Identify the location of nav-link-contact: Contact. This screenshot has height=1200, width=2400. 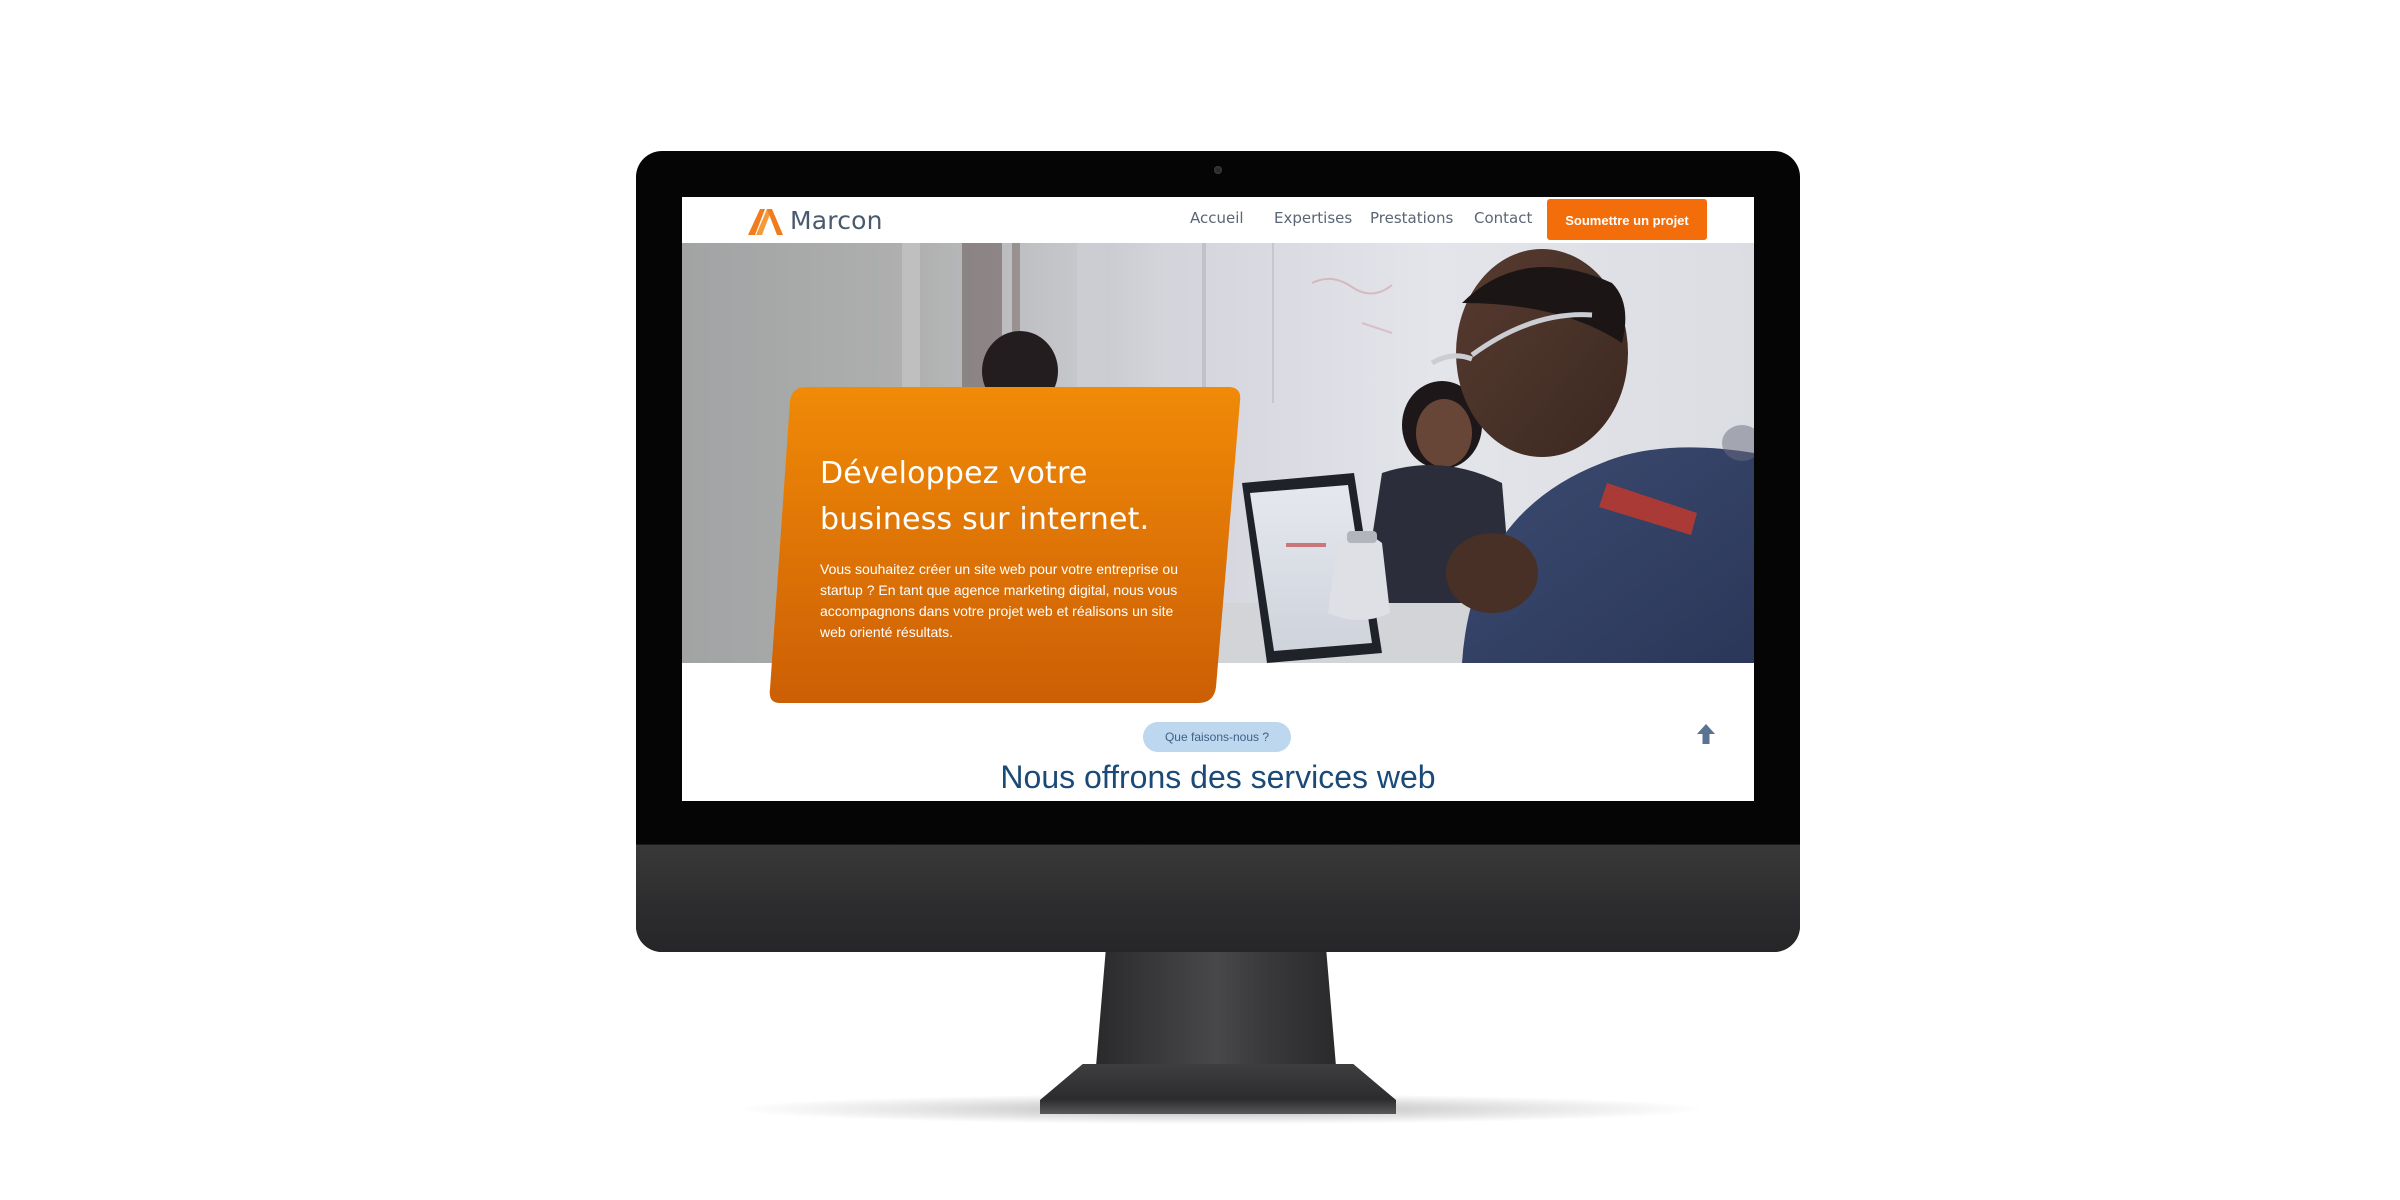
(1503, 218).